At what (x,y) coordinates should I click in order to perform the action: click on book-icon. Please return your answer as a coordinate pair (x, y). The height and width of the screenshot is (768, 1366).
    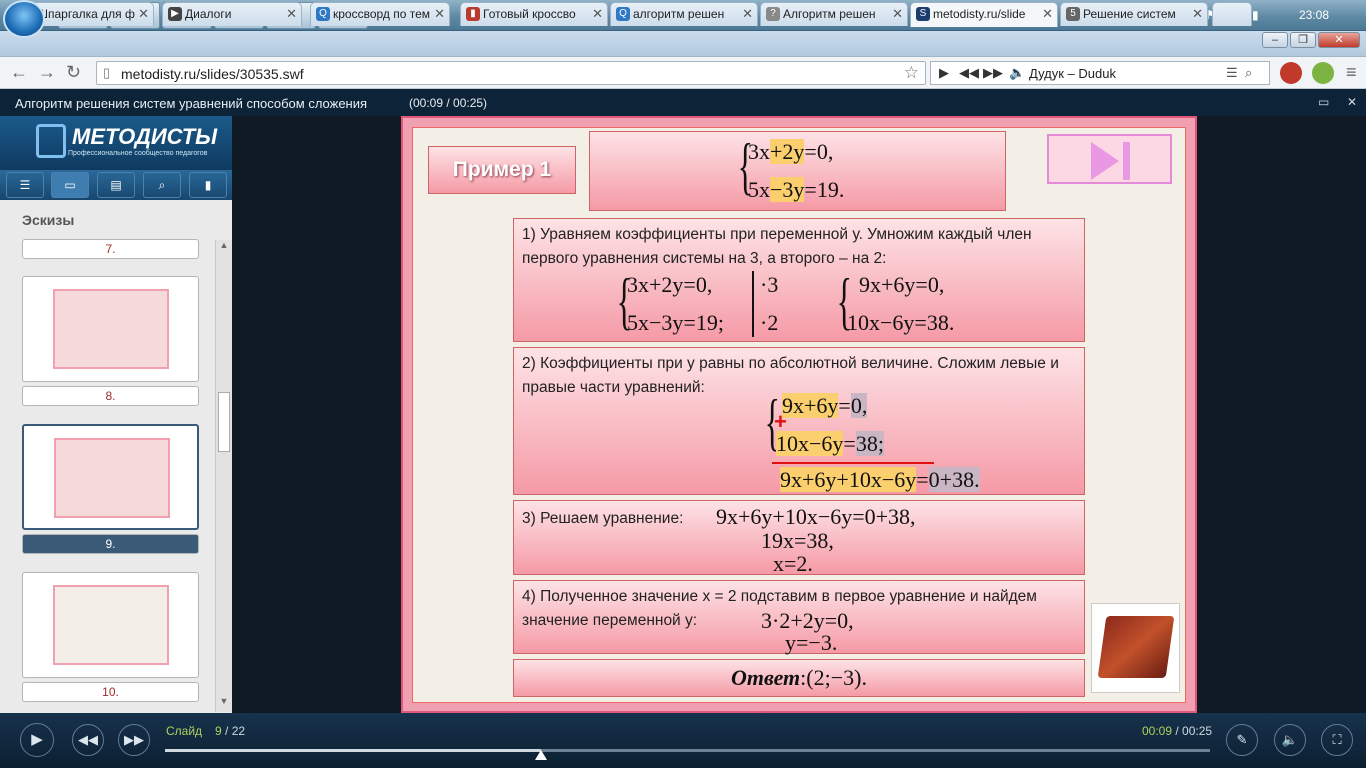
    Looking at the image, I should click on (1135, 648).